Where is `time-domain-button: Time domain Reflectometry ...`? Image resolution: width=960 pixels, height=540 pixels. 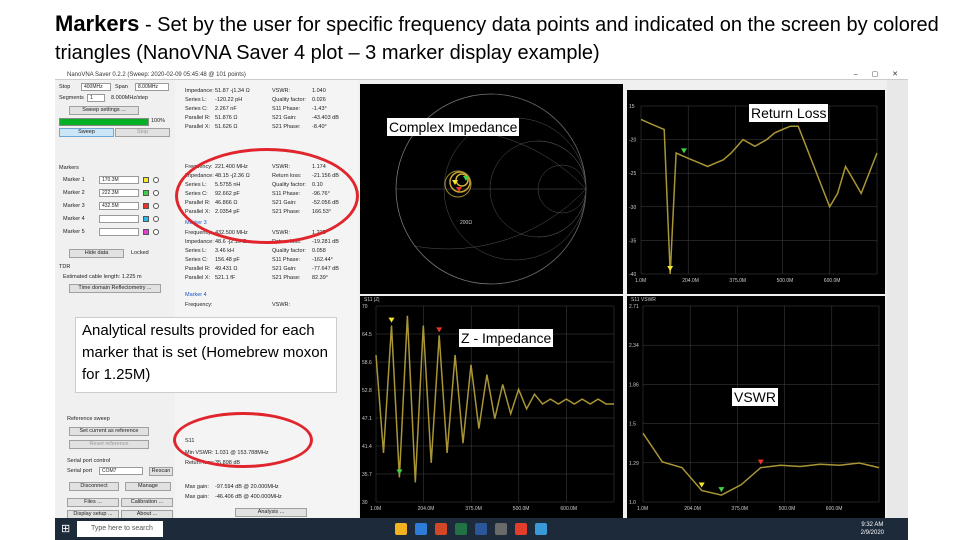 time-domain-button: Time domain Reflectometry ... is located at coordinates (115, 288).